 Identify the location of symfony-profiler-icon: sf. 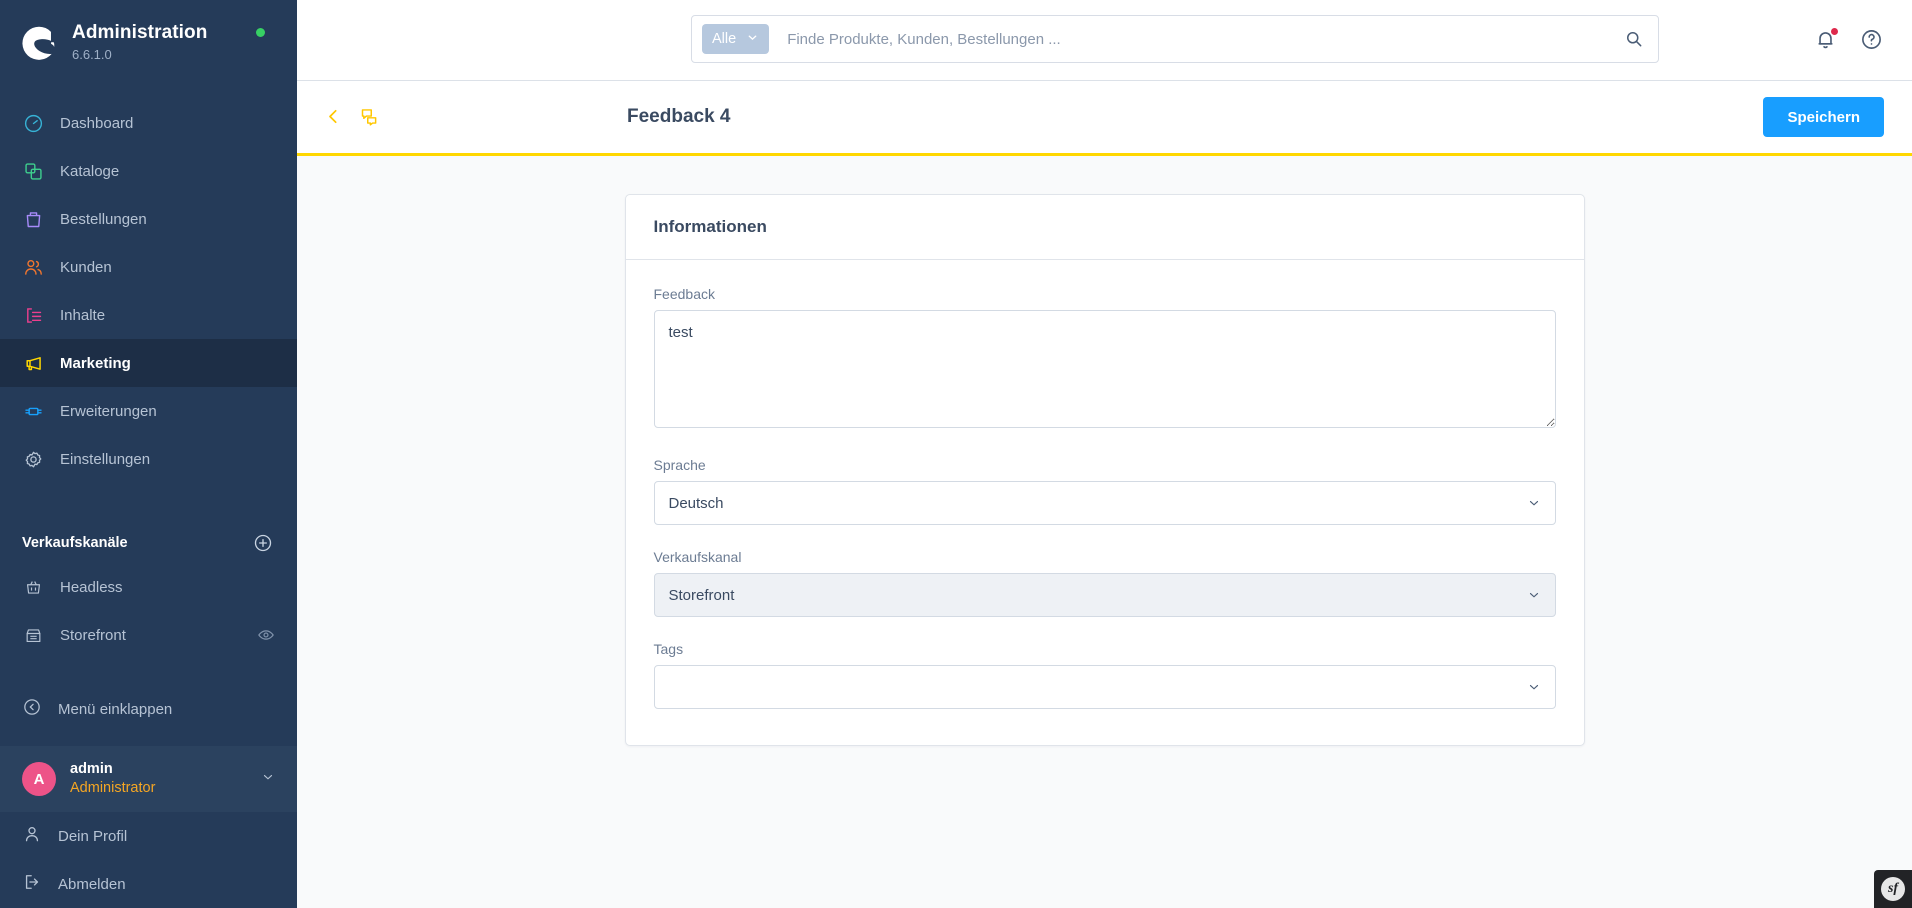
(1893, 889).